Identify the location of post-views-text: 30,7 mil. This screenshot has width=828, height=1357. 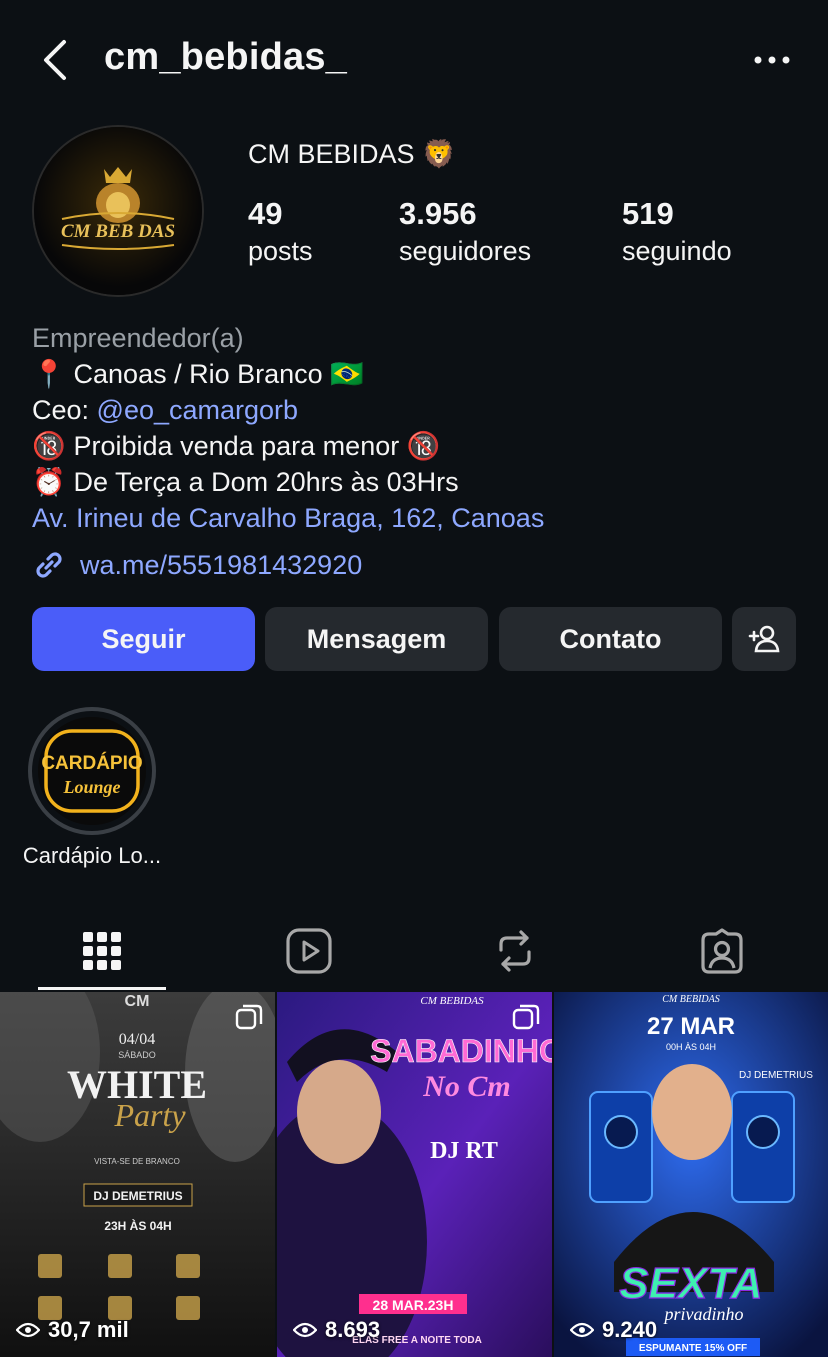
(88, 1329).